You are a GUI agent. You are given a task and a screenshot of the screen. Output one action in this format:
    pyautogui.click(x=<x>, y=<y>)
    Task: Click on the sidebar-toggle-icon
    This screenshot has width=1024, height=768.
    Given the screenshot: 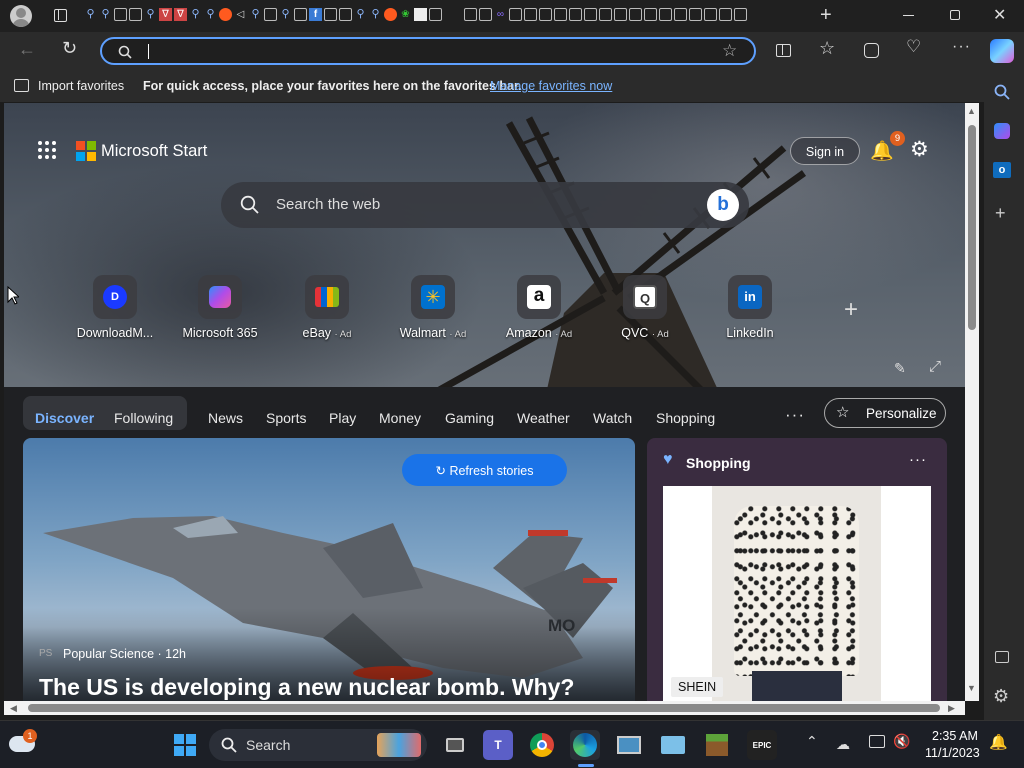 What is the action you would take?
    pyautogui.click(x=1002, y=657)
    